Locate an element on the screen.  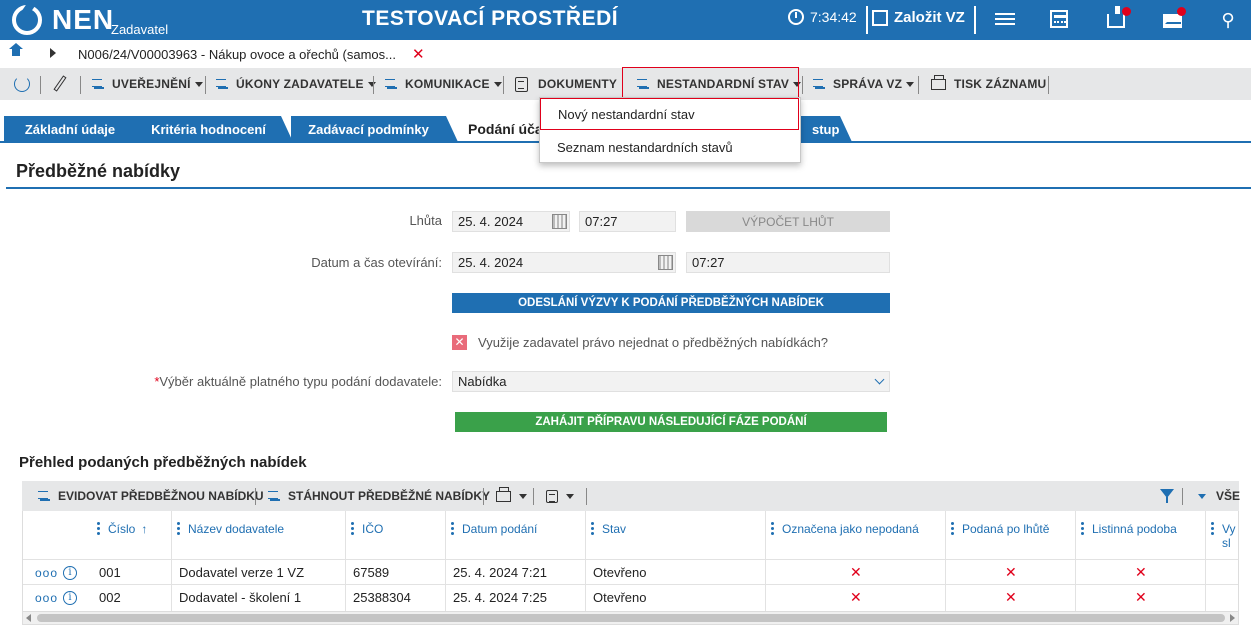
home-icon is located at coordinates (16, 51).